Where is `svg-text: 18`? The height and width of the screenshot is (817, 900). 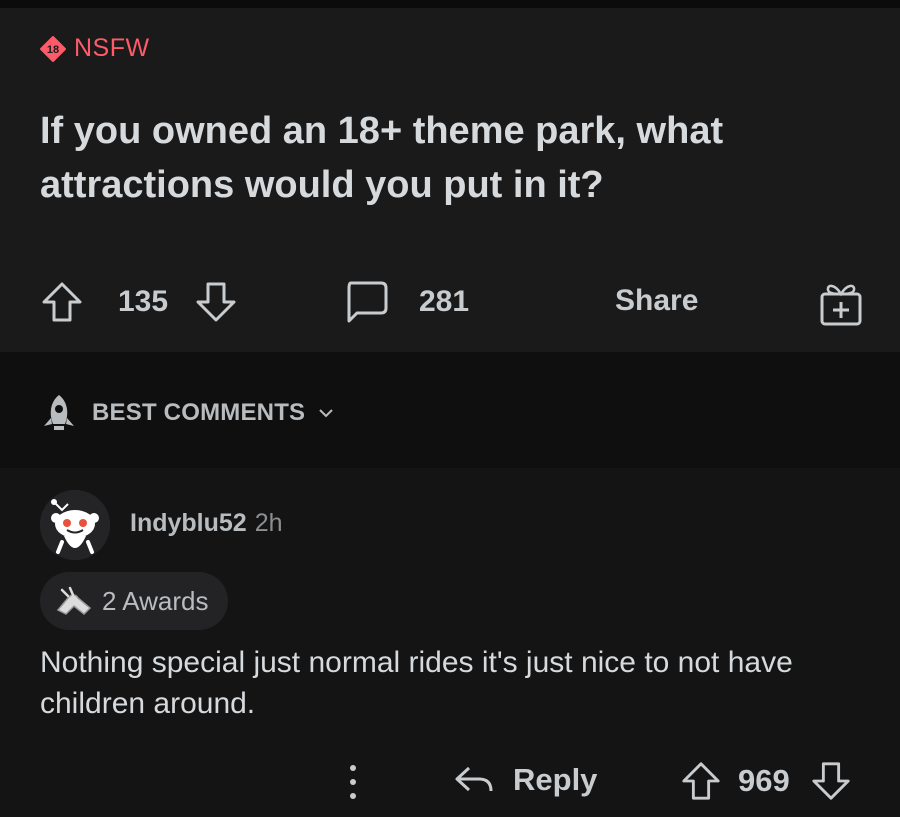
svg-text: 18 is located at coordinates (53, 50).